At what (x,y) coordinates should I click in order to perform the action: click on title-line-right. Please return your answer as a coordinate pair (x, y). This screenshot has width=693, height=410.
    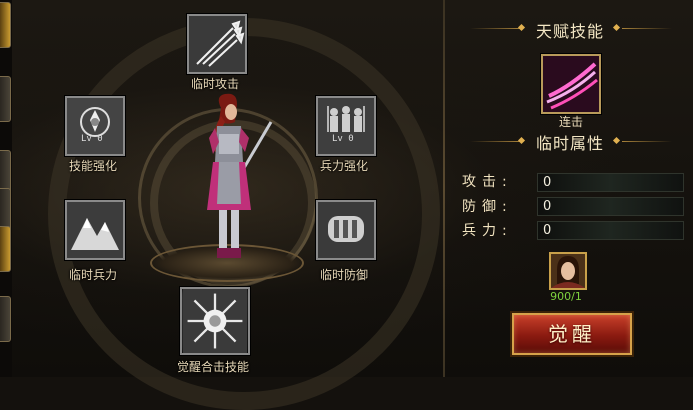
    Looking at the image, I should click on (647, 28).